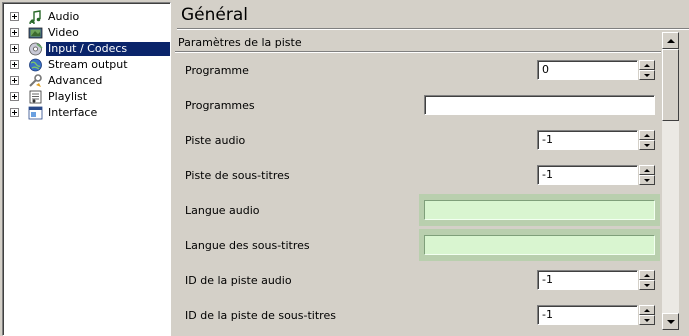 The height and width of the screenshot is (336, 689). What do you see at coordinates (247, 245) in the screenshot?
I see `setting-label: Langue des sous-titres` at bounding box center [247, 245].